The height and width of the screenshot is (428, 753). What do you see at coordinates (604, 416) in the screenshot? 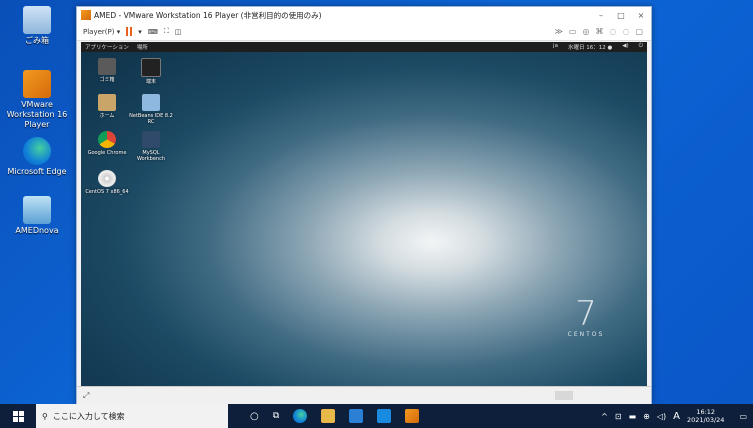
I see `tray-overflow-icon: ^` at bounding box center [604, 416].